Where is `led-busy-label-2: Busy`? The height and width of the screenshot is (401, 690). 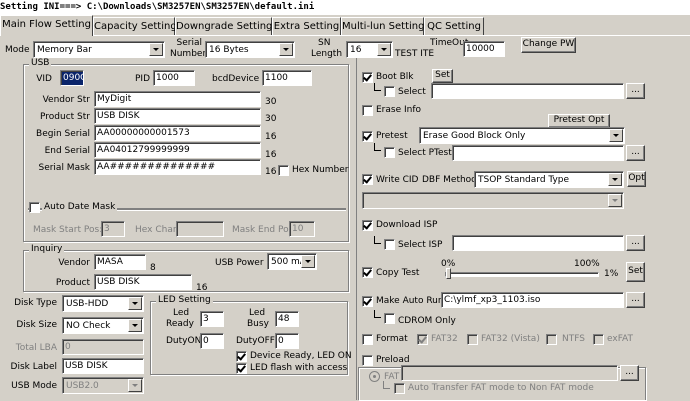
led-busy-label-2: Busy is located at coordinates (258, 324).